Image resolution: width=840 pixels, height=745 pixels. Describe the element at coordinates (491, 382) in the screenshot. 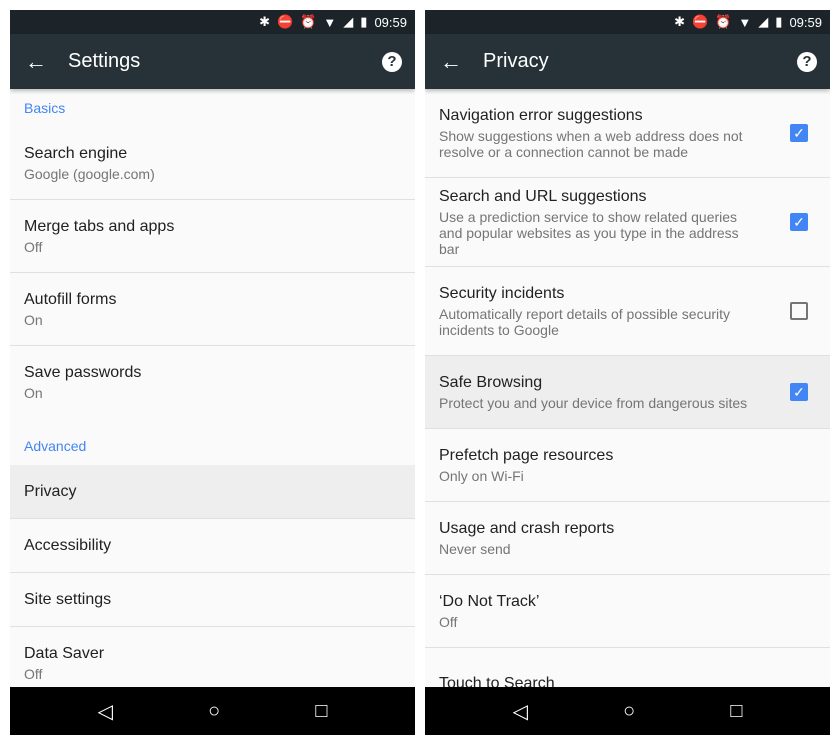

I see `item-title: Safe Browsing` at that location.